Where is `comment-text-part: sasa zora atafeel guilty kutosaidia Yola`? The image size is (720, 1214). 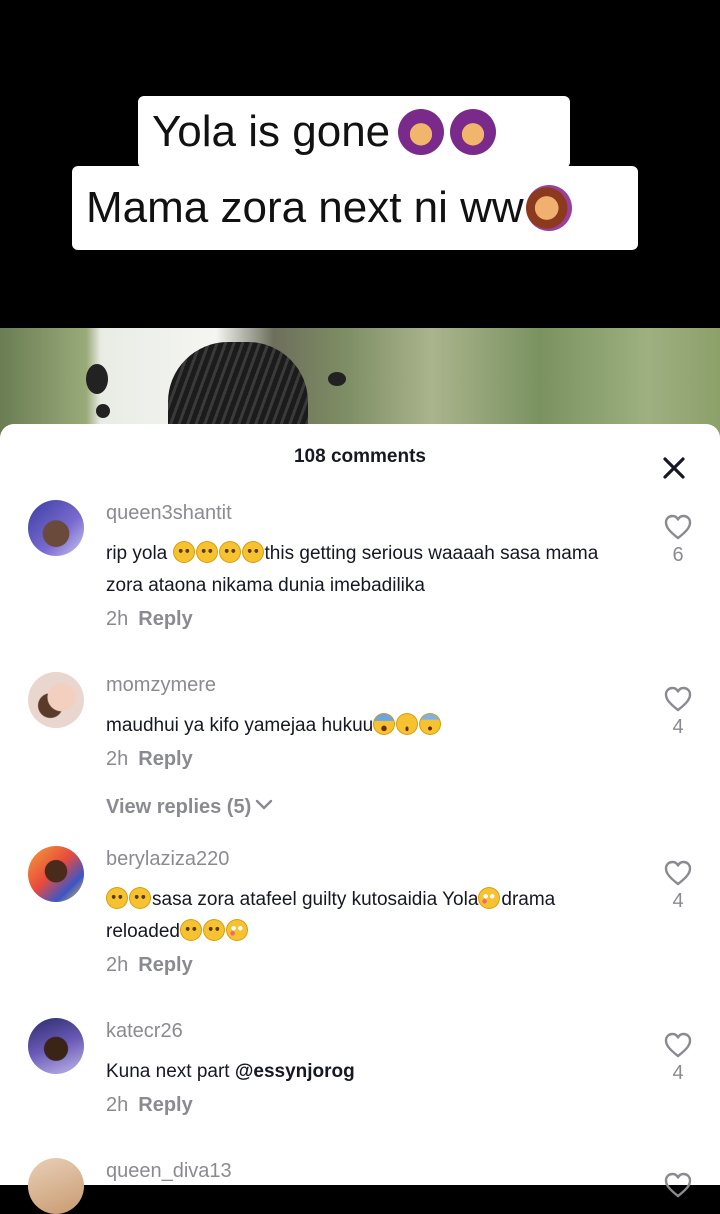 comment-text-part: sasa zora atafeel guilty kutosaidia Yola is located at coordinates (315, 899).